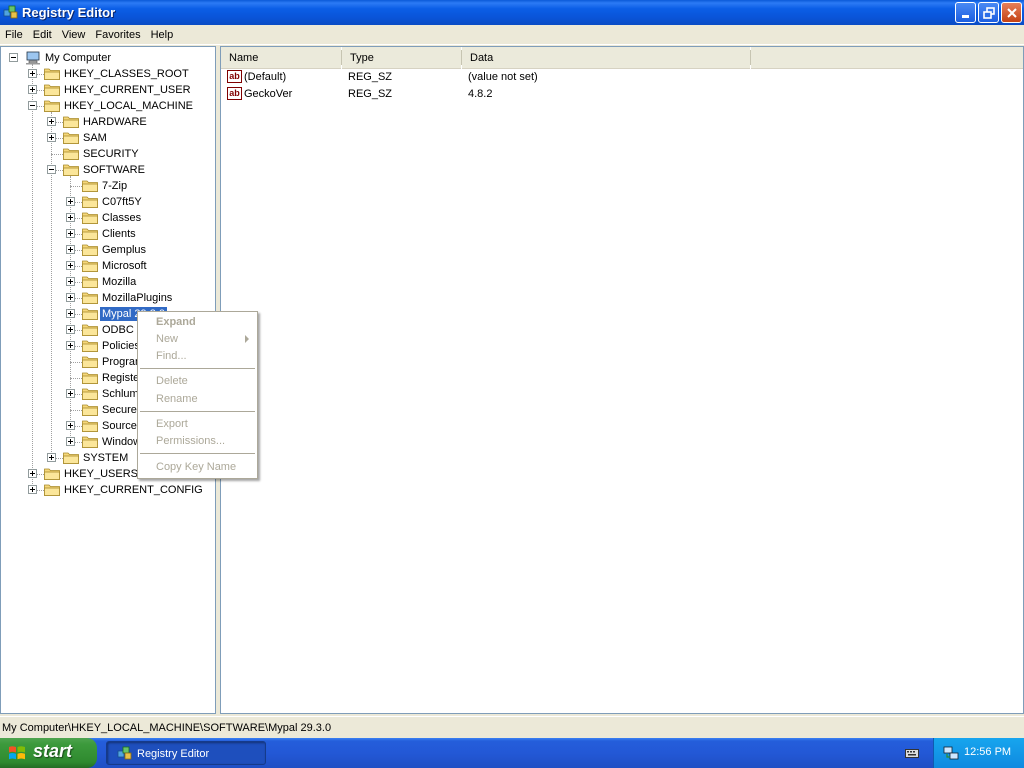 This screenshot has width=1024, height=768. I want to click on tree-node: Clients, so click(108, 234).